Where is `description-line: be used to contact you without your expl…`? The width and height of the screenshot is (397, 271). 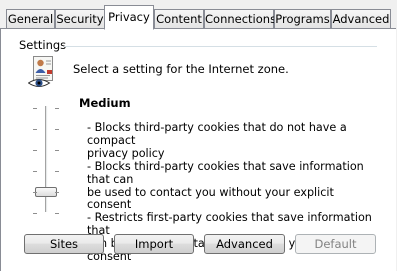
description-line: be used to contact you without your expl… is located at coordinates (210, 198).